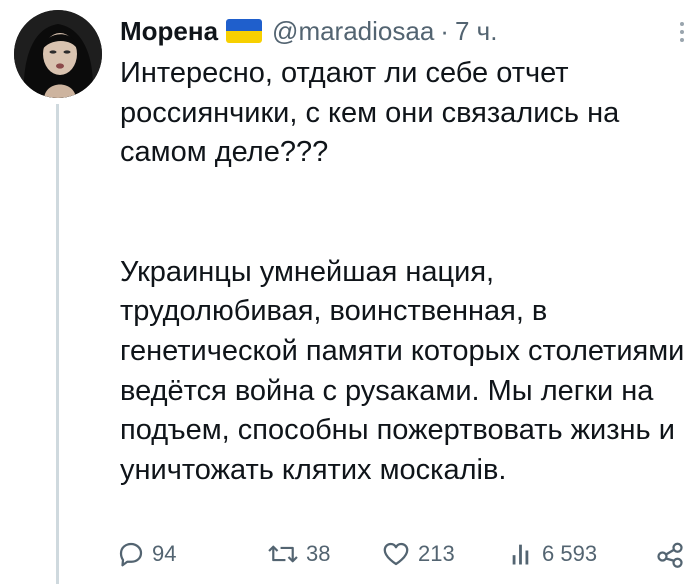  What do you see at coordinates (476, 31) in the screenshot?
I see `tweet-timestamp: 7 ч.` at bounding box center [476, 31].